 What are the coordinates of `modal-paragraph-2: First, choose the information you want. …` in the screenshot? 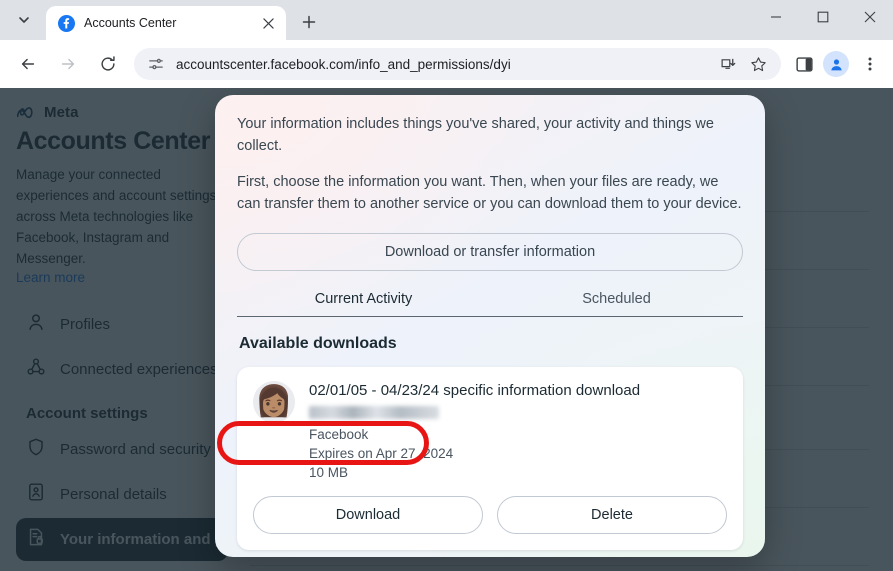 It's located at (489, 193).